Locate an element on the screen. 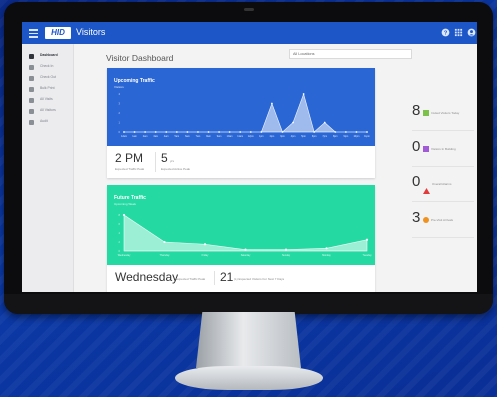  menu-icon is located at coordinates (33, 33).